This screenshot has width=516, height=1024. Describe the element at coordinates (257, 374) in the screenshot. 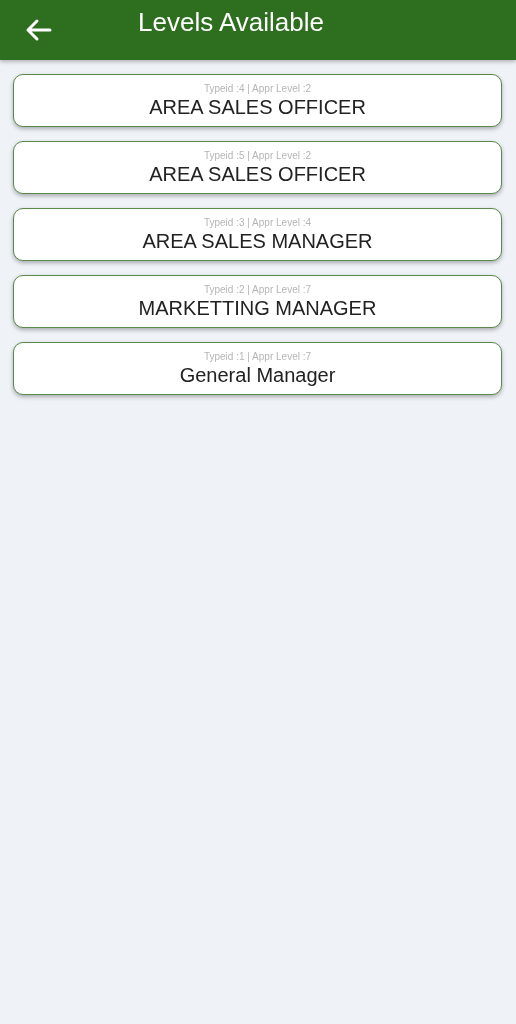

I see `level-name: General Manager` at that location.